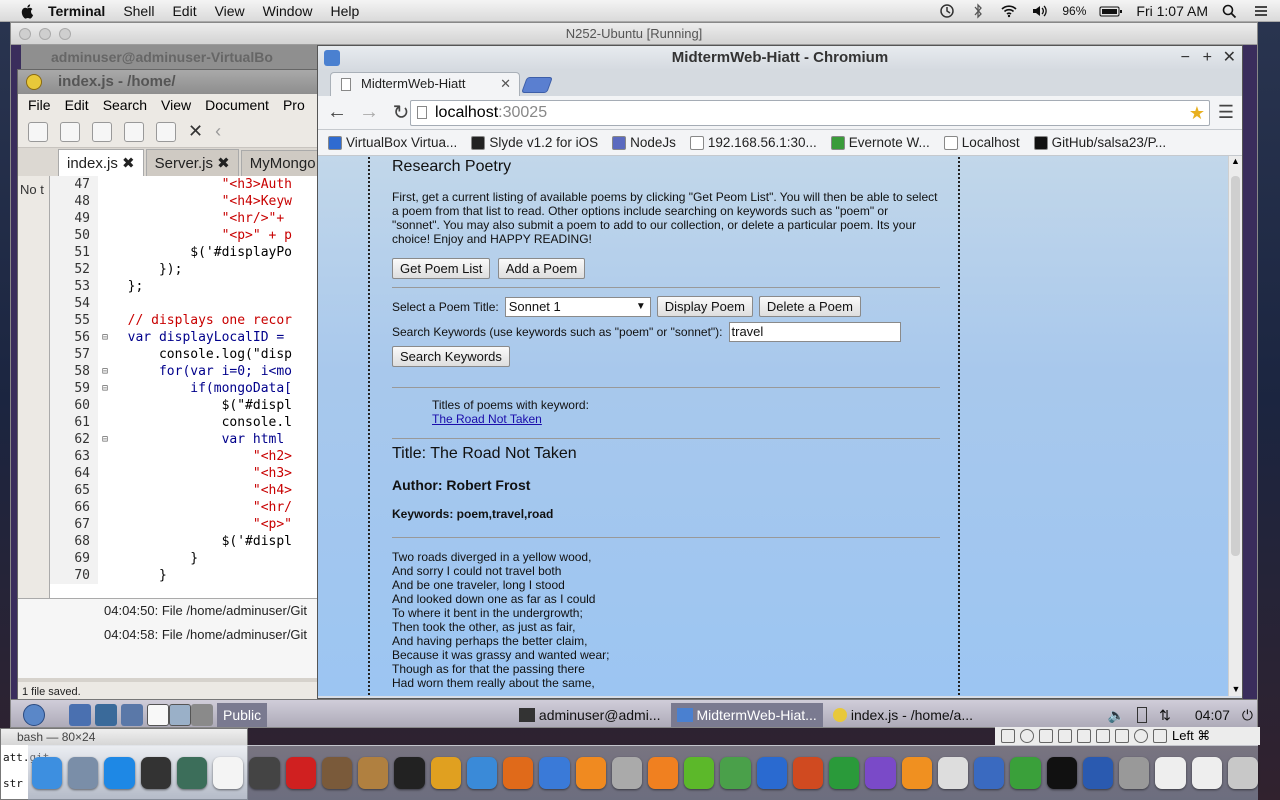 This screenshot has width=1280, height=800. Describe the element at coordinates (953, 773) in the screenshot. I see `file-icon` at that location.